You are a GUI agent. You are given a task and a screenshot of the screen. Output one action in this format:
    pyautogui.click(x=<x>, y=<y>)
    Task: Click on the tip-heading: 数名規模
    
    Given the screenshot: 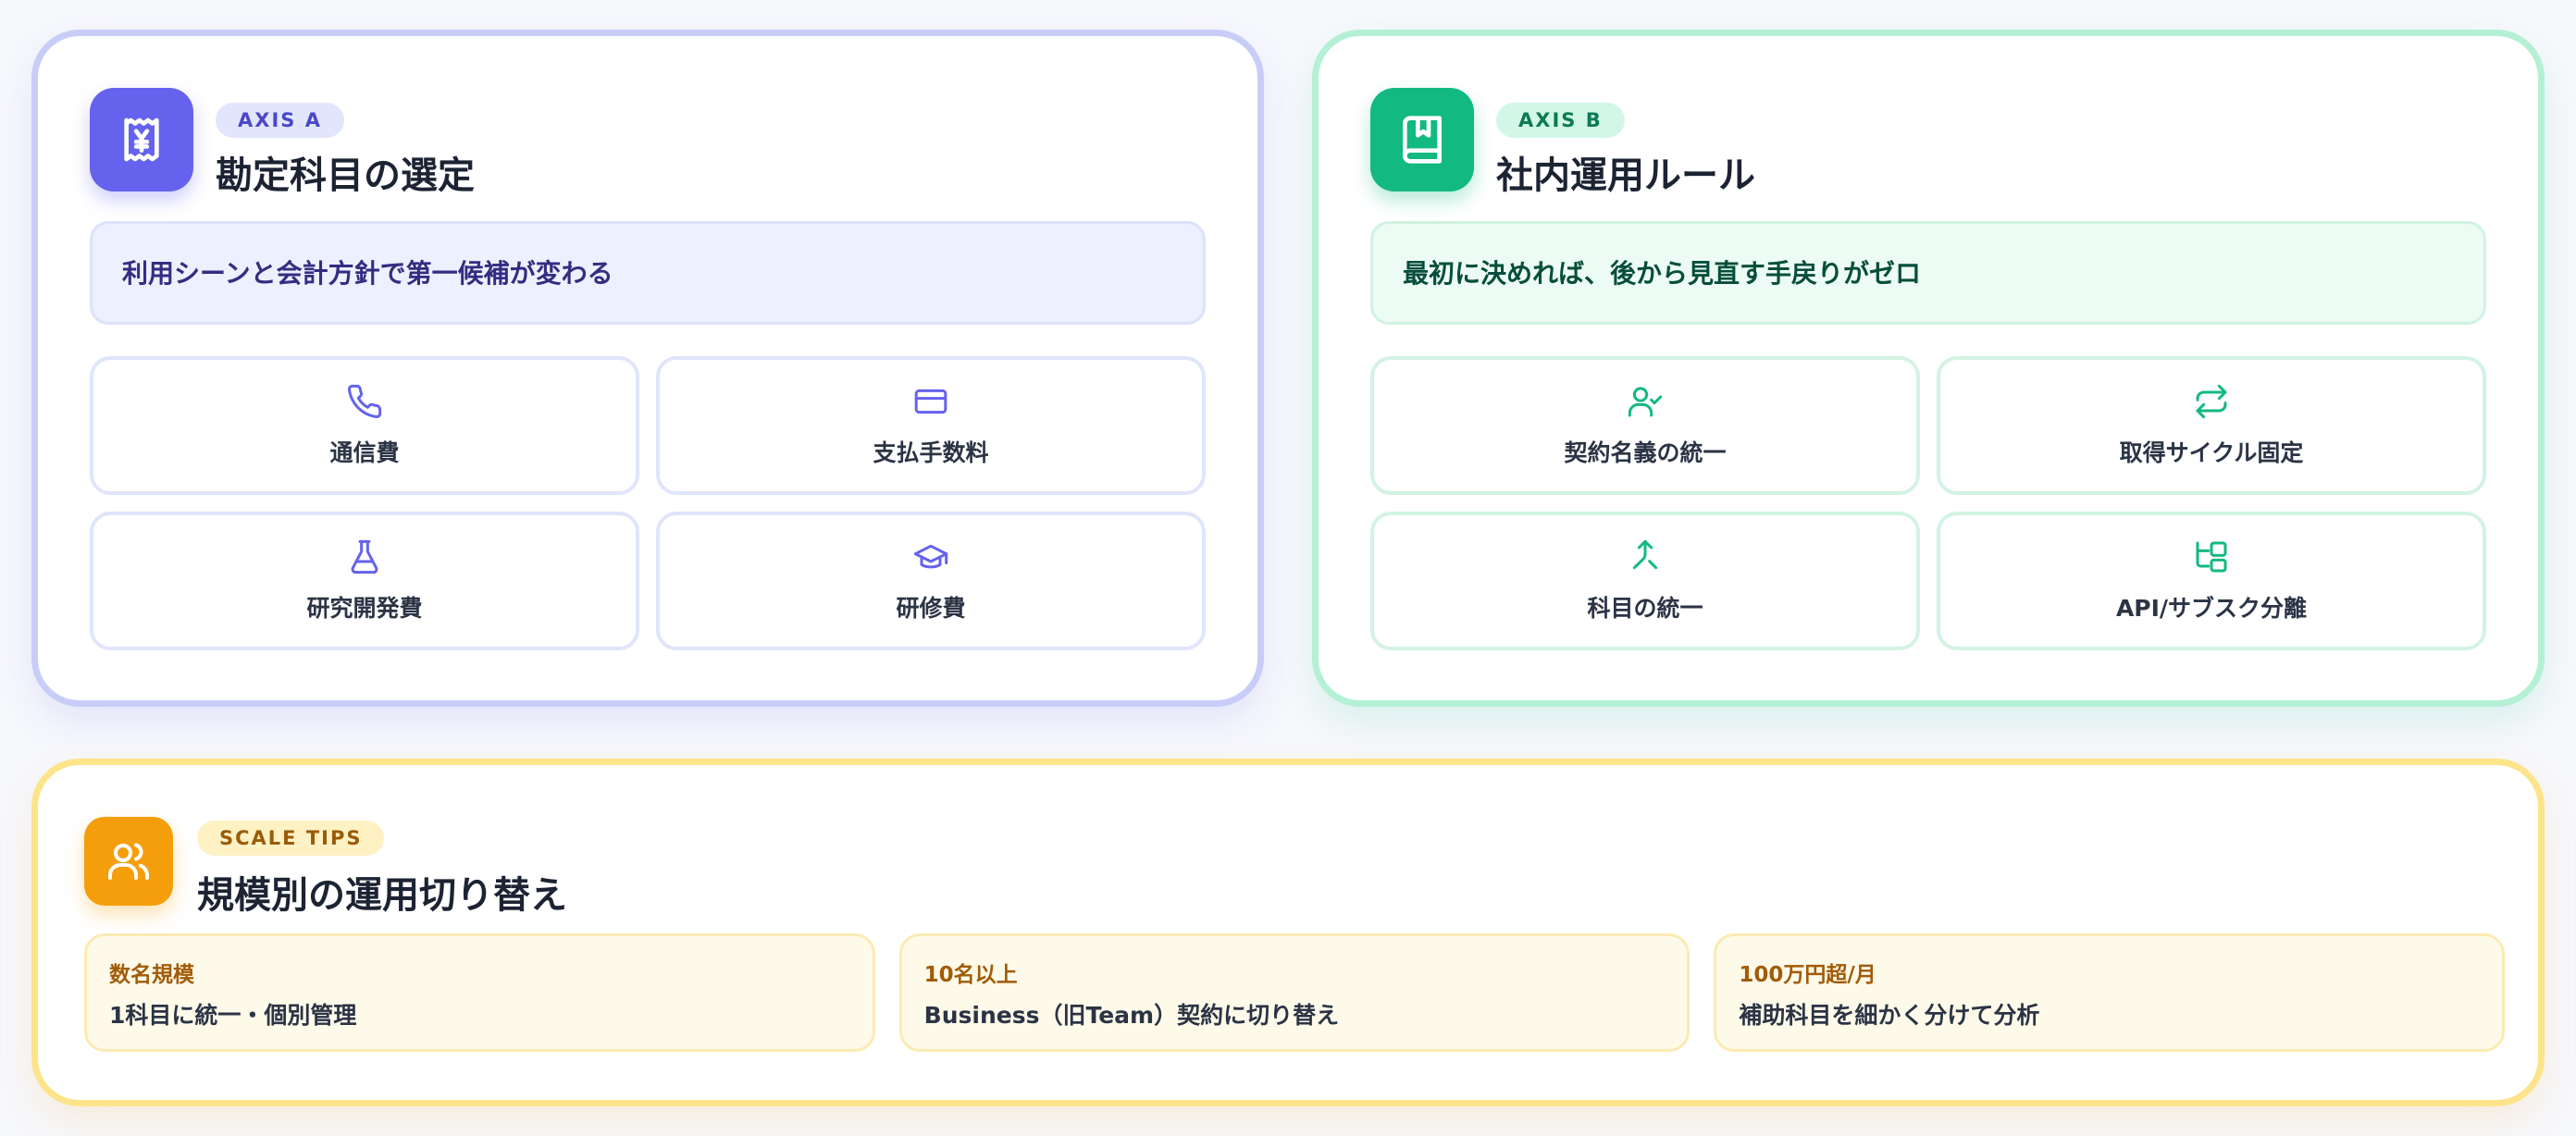 What is the action you would take?
    pyautogui.click(x=151, y=975)
    